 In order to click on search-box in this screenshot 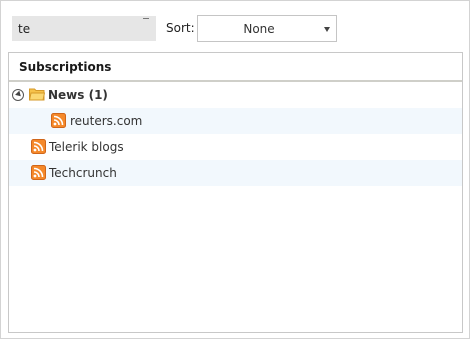, I will do `click(84, 28)`.